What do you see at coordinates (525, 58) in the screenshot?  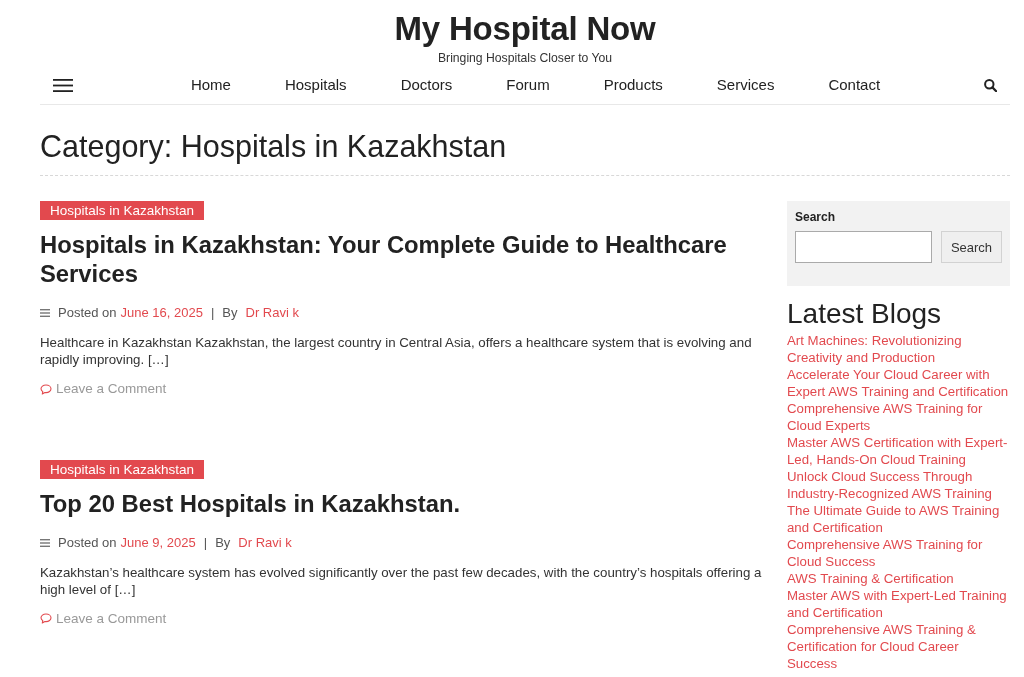 I see `site-tagline: Bringing Hospitals Closer to You` at bounding box center [525, 58].